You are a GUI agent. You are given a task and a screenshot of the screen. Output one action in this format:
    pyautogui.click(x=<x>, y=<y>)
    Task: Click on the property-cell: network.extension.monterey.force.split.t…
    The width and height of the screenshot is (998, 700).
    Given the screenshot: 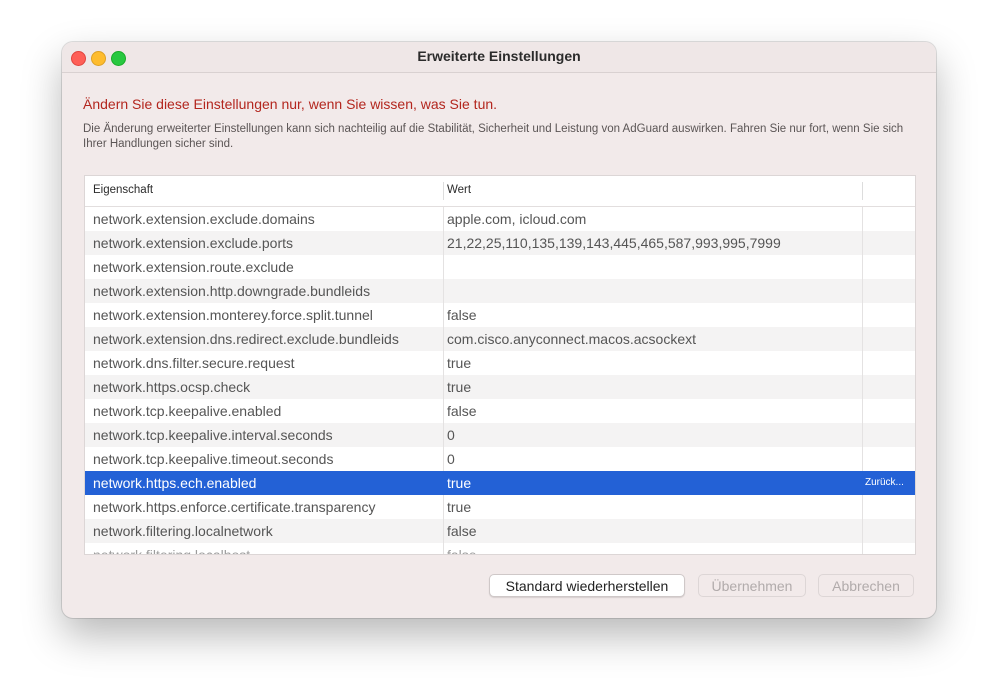 What is the action you would take?
    pyautogui.click(x=233, y=315)
    